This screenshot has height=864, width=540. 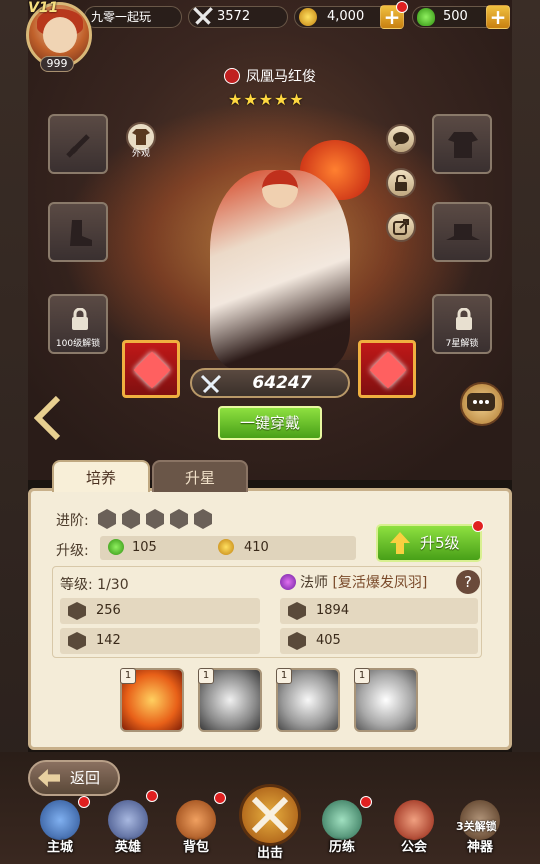 I want to click on comment-button, so click(x=401, y=139).